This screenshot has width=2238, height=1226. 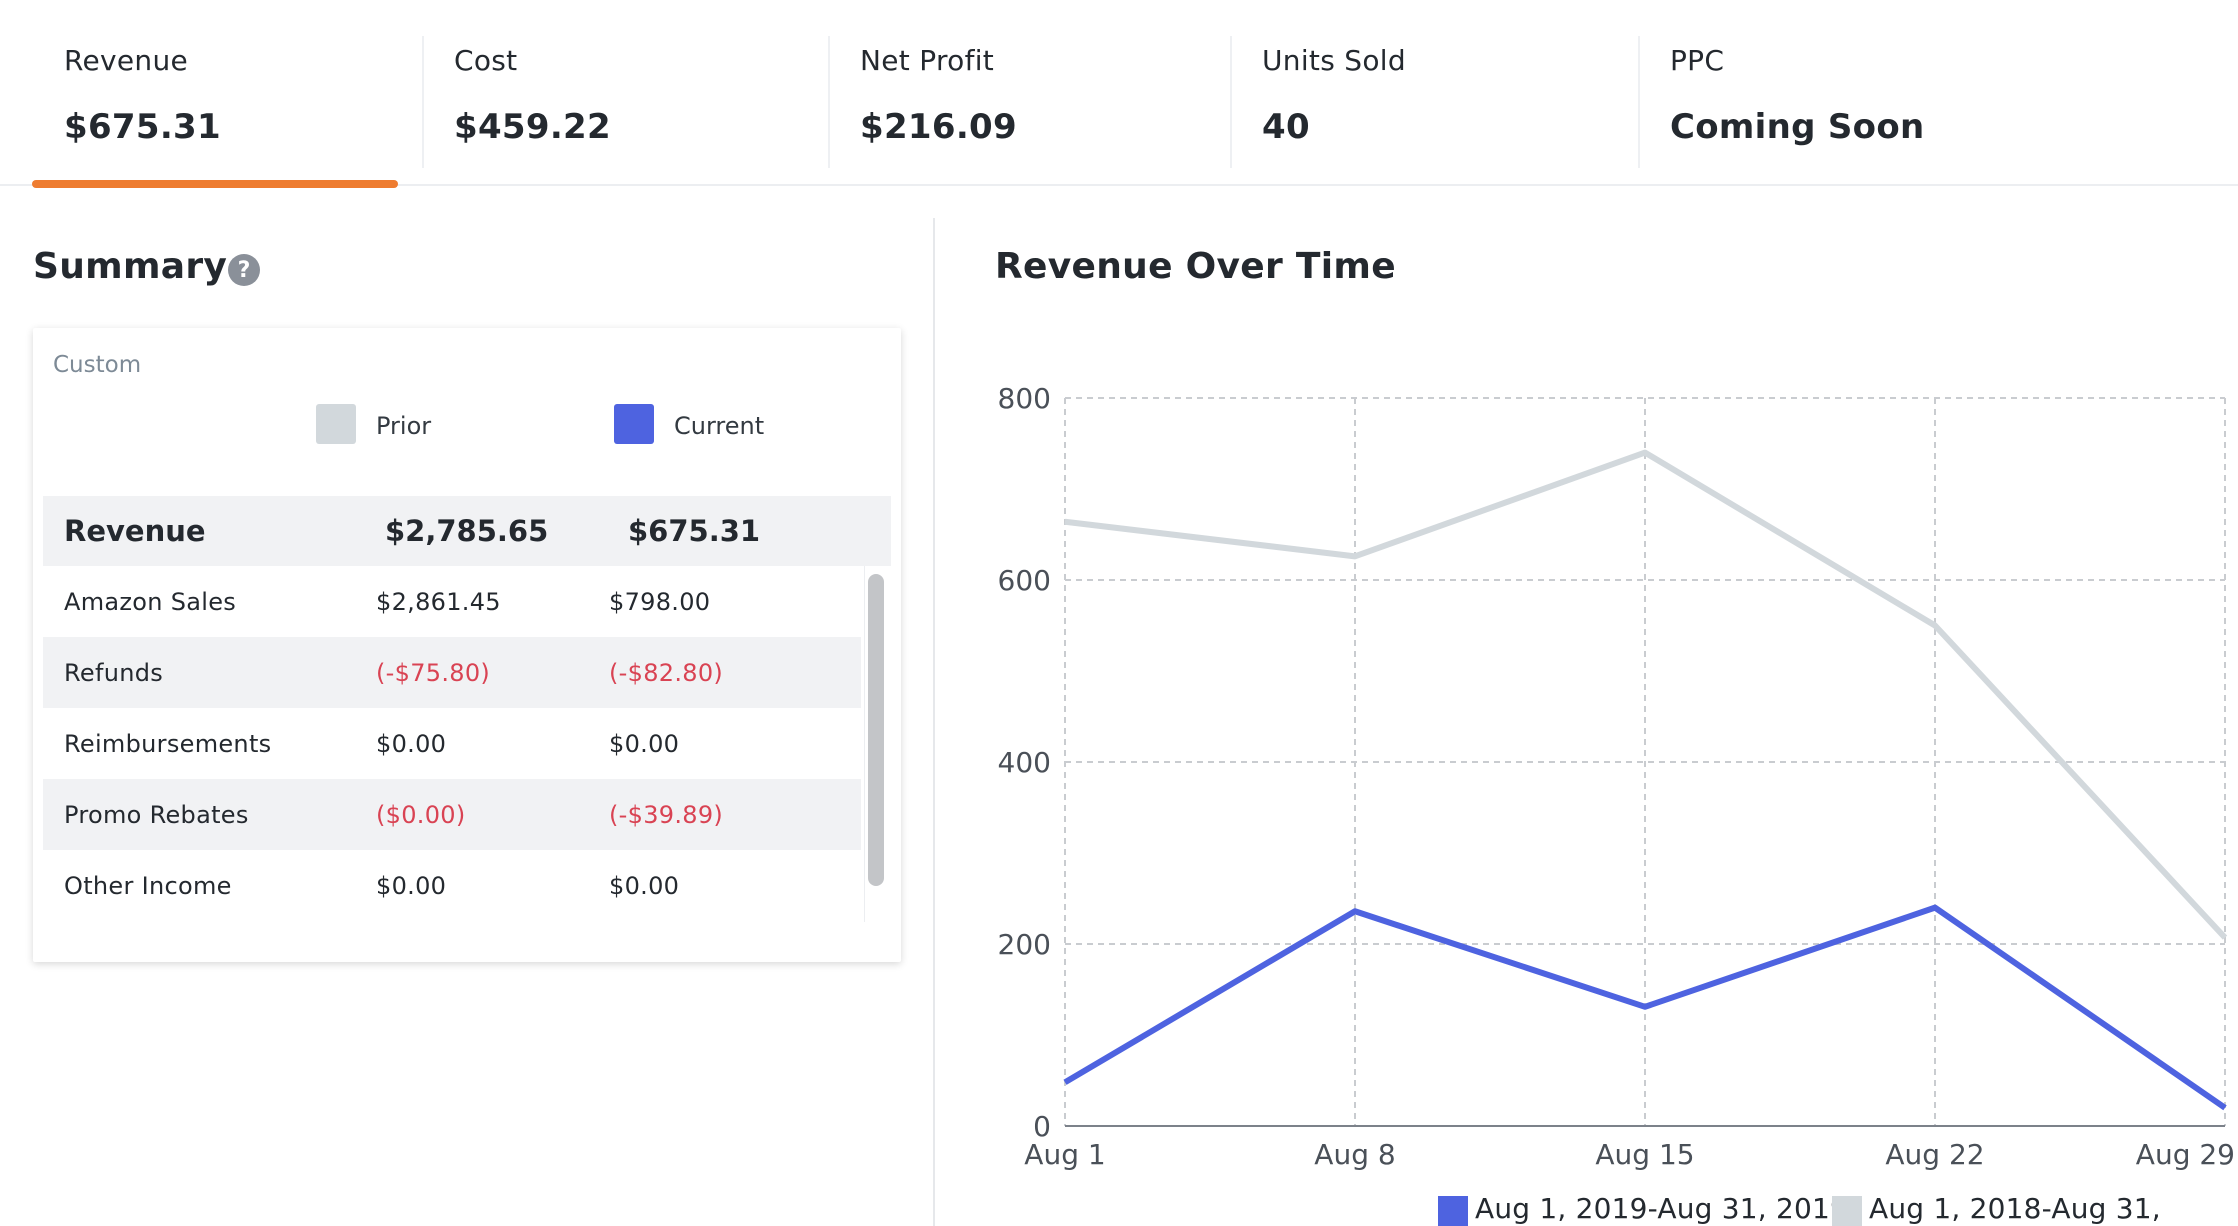 What do you see at coordinates (156, 815) in the screenshot?
I see `row-label: Promo Rebates` at bounding box center [156, 815].